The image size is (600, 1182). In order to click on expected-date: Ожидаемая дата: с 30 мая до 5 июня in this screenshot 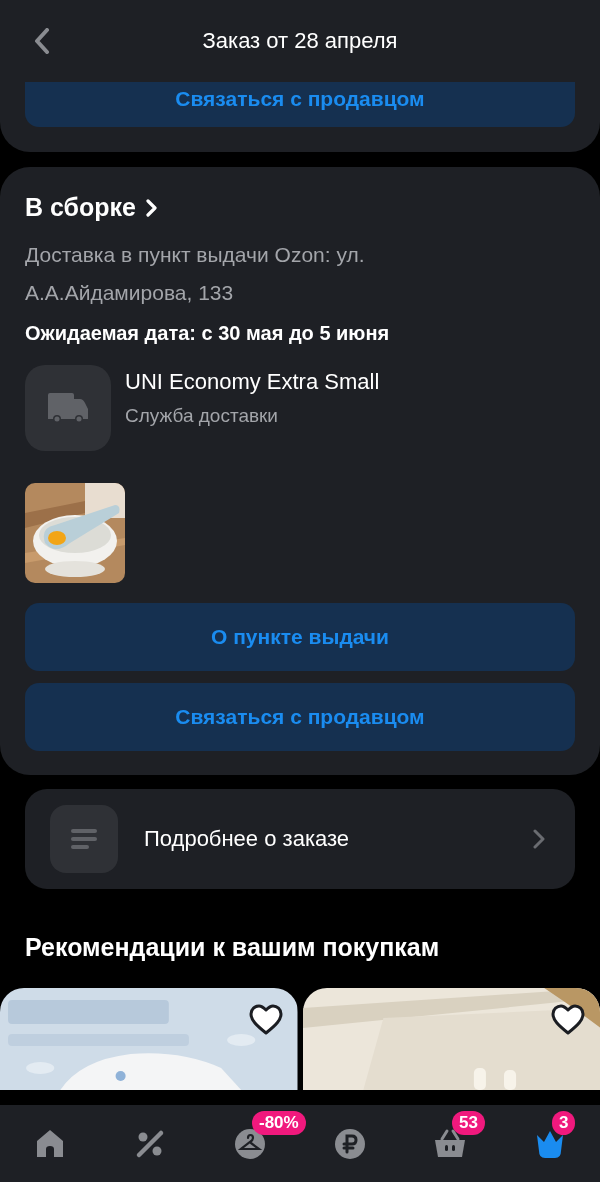, I will do `click(208, 333)`.